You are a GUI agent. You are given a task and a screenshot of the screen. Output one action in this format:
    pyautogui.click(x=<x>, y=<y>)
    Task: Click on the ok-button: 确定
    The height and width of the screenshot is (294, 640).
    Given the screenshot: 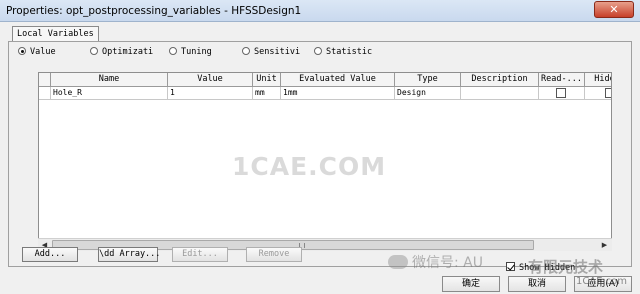 What is the action you would take?
    pyautogui.click(x=471, y=284)
    